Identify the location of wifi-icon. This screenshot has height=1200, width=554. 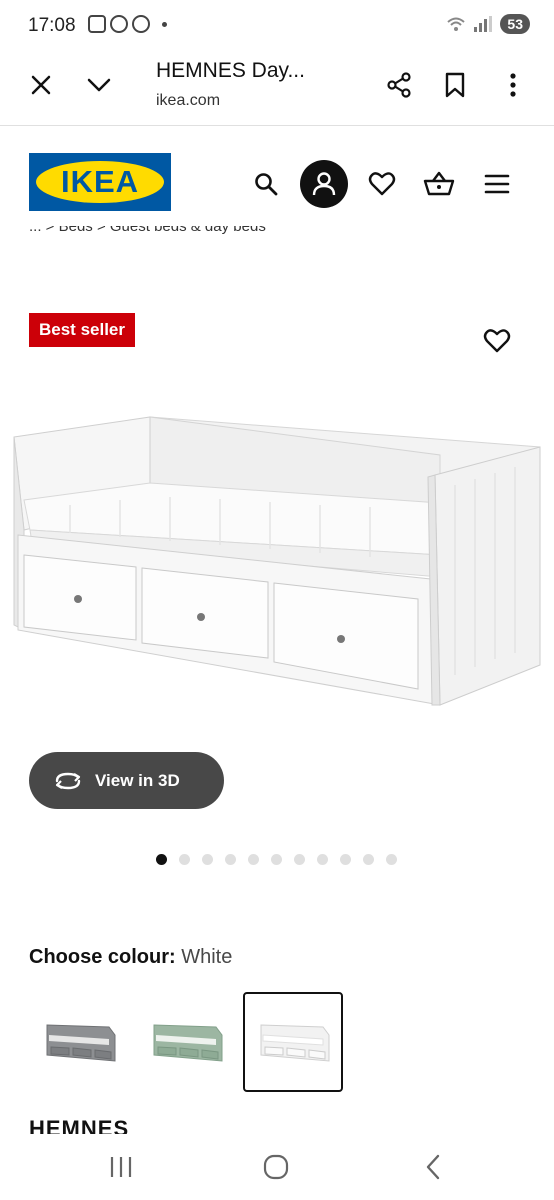
(456, 24).